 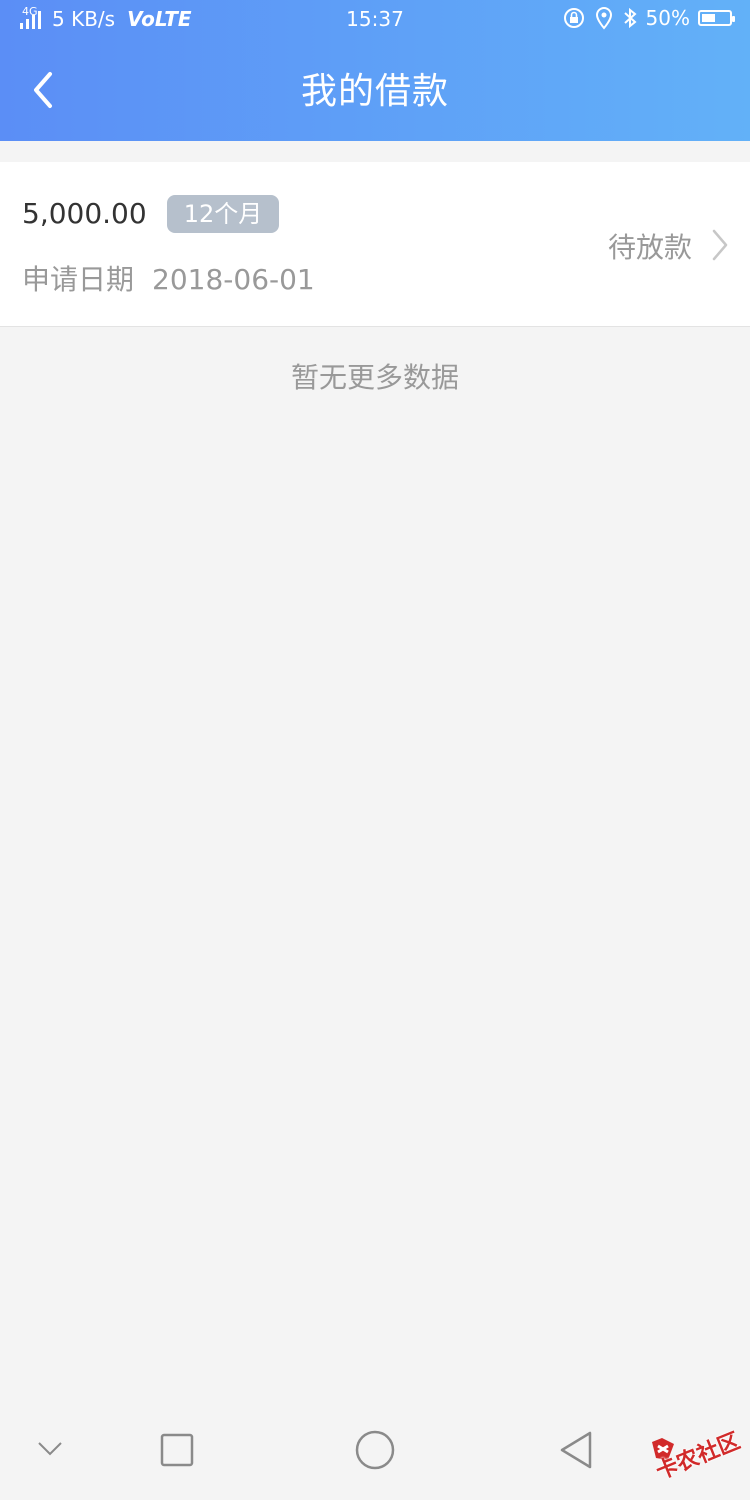 I want to click on apply-date-row: 申请日期 2018-06-01, so click(x=168, y=278).